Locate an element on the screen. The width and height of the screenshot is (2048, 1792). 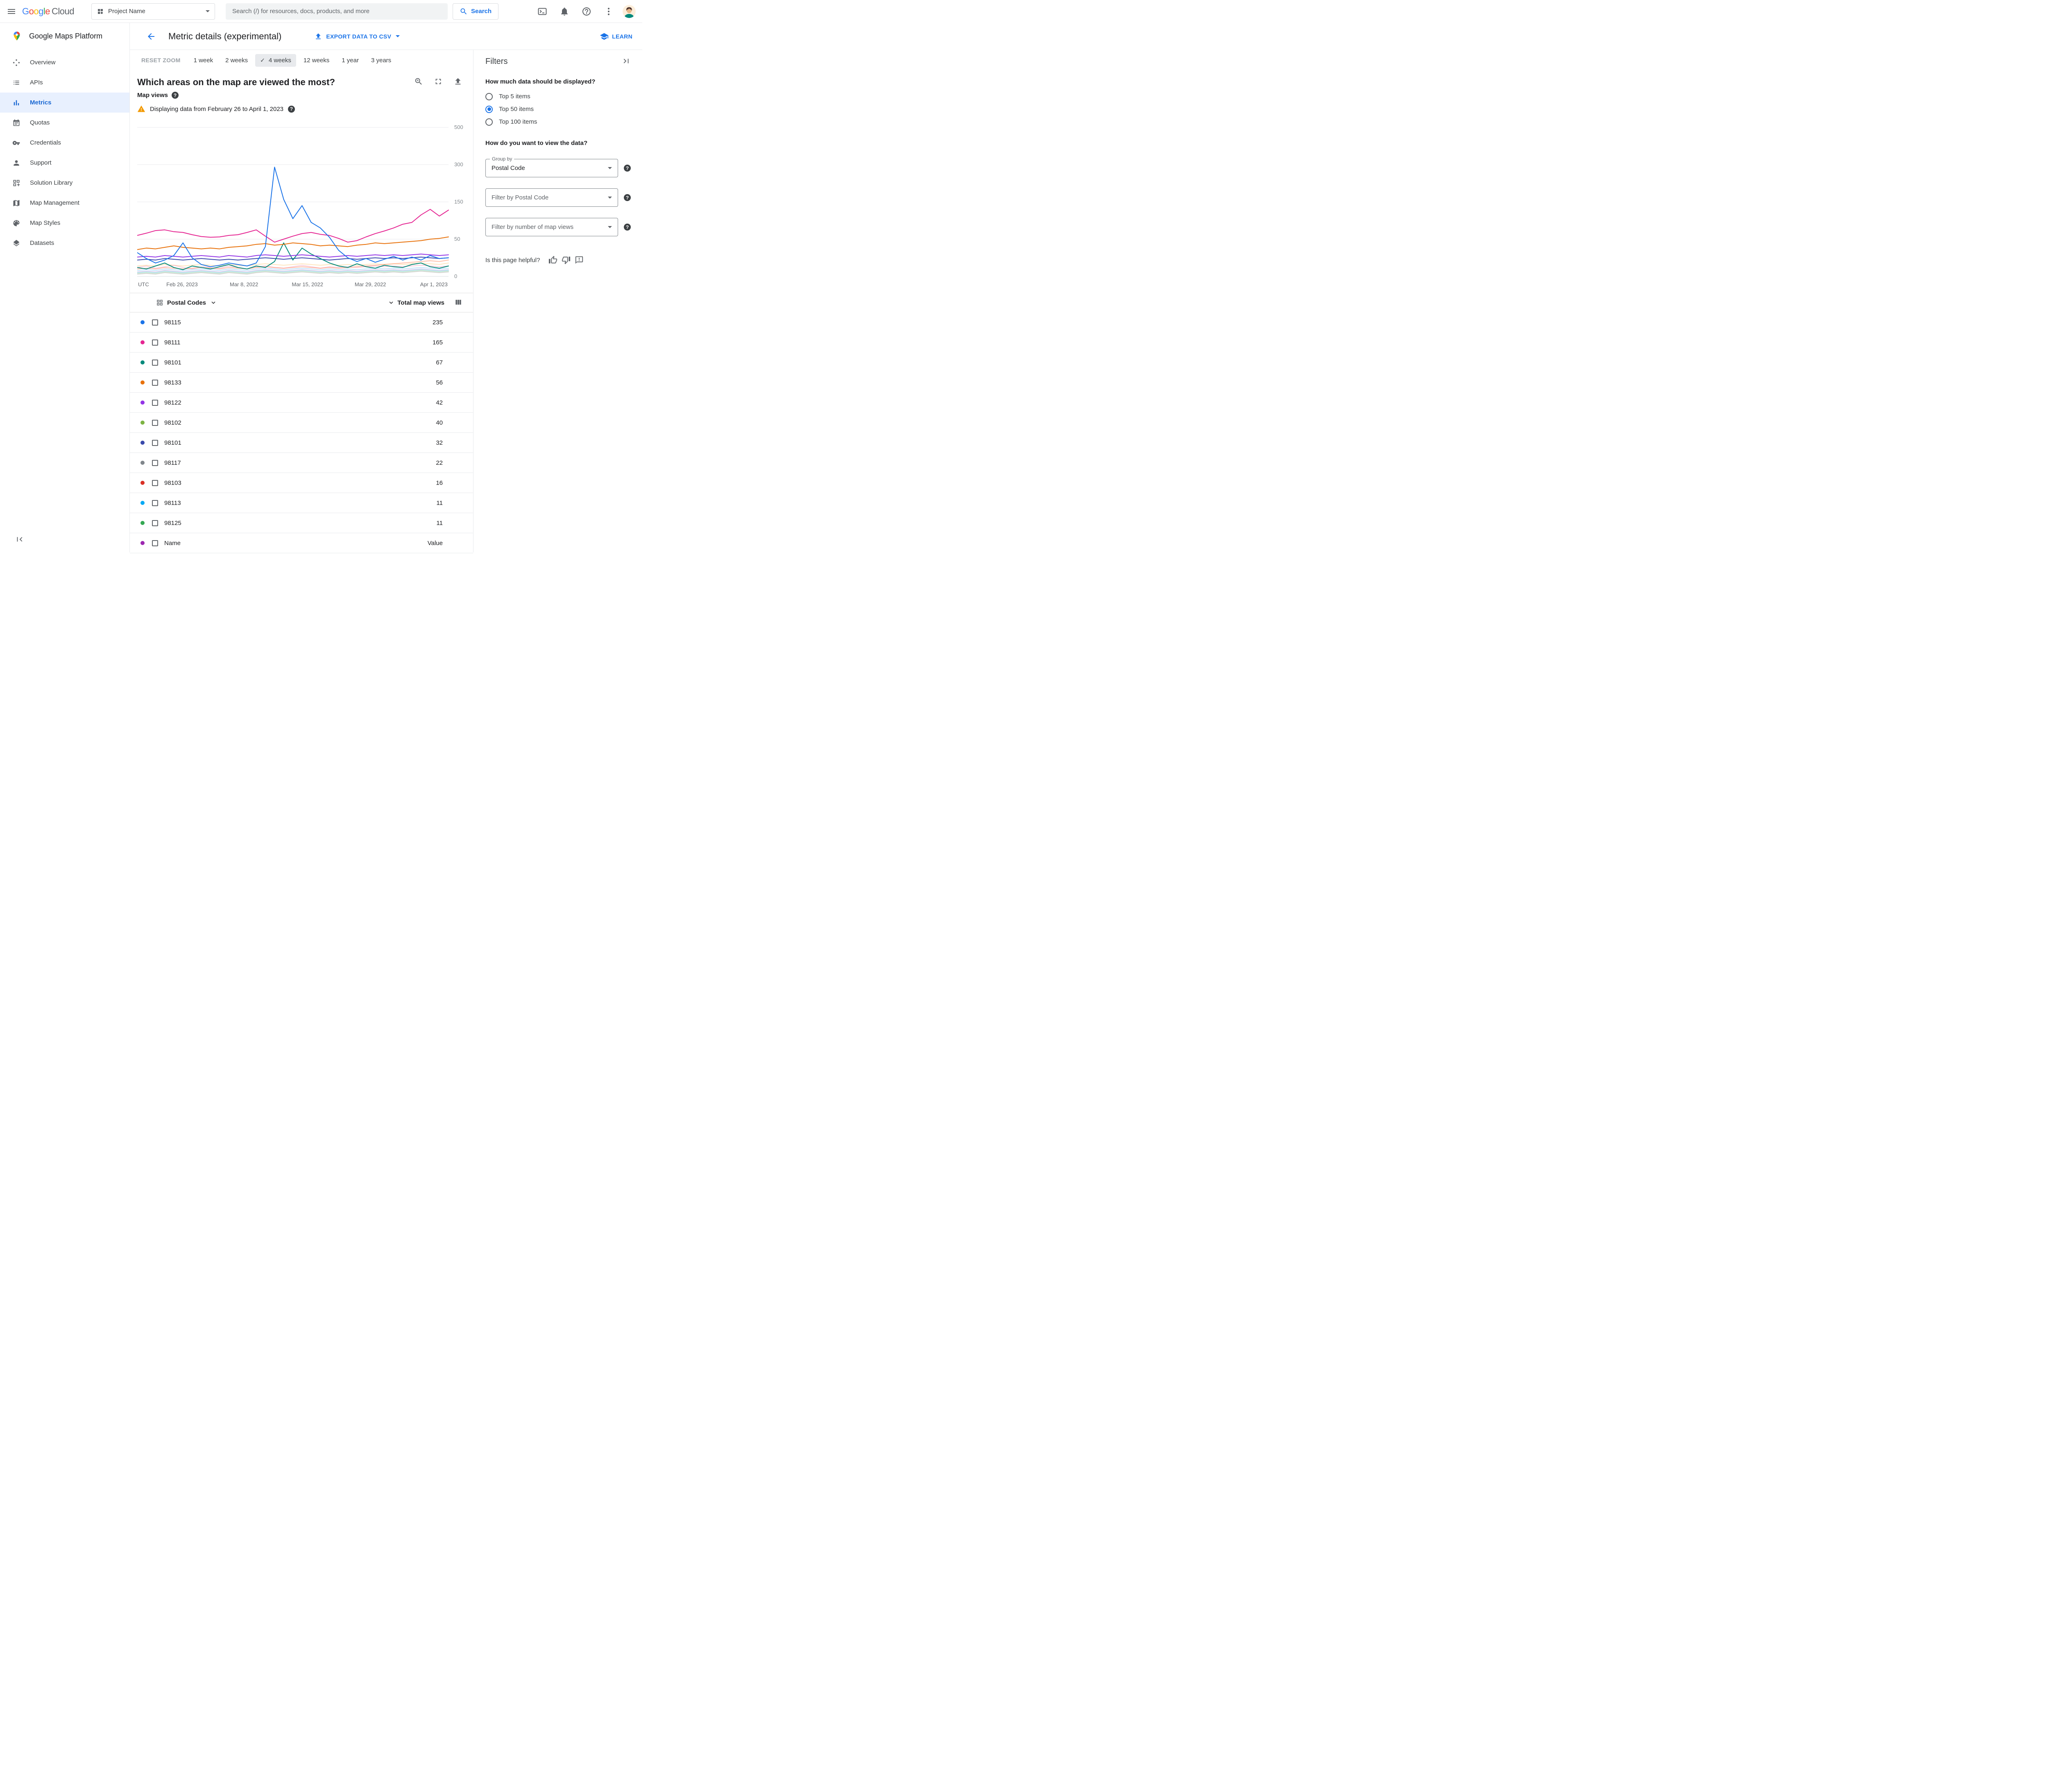
radio-option: Top 50 items is located at coordinates (558, 109).